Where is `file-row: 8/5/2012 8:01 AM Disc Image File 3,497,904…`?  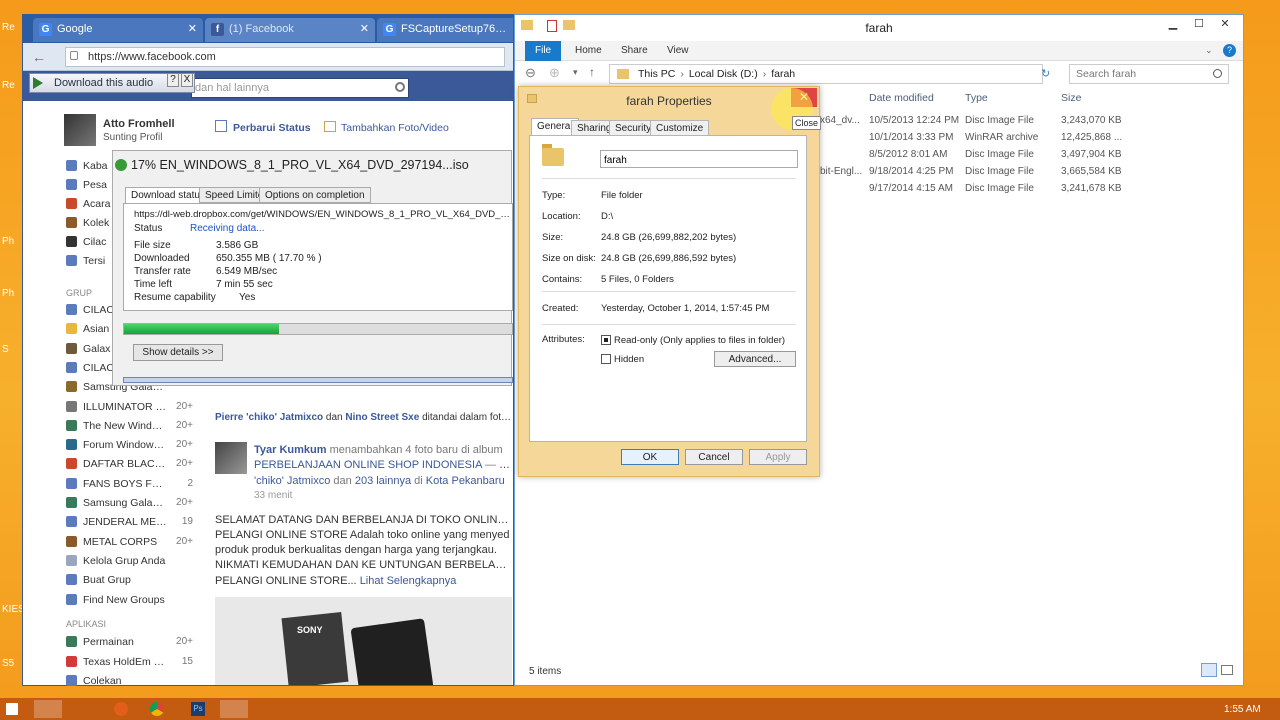 file-row: 8/5/2012 8:01 AM Disc Image File 3,497,904… is located at coordinates (1010, 155).